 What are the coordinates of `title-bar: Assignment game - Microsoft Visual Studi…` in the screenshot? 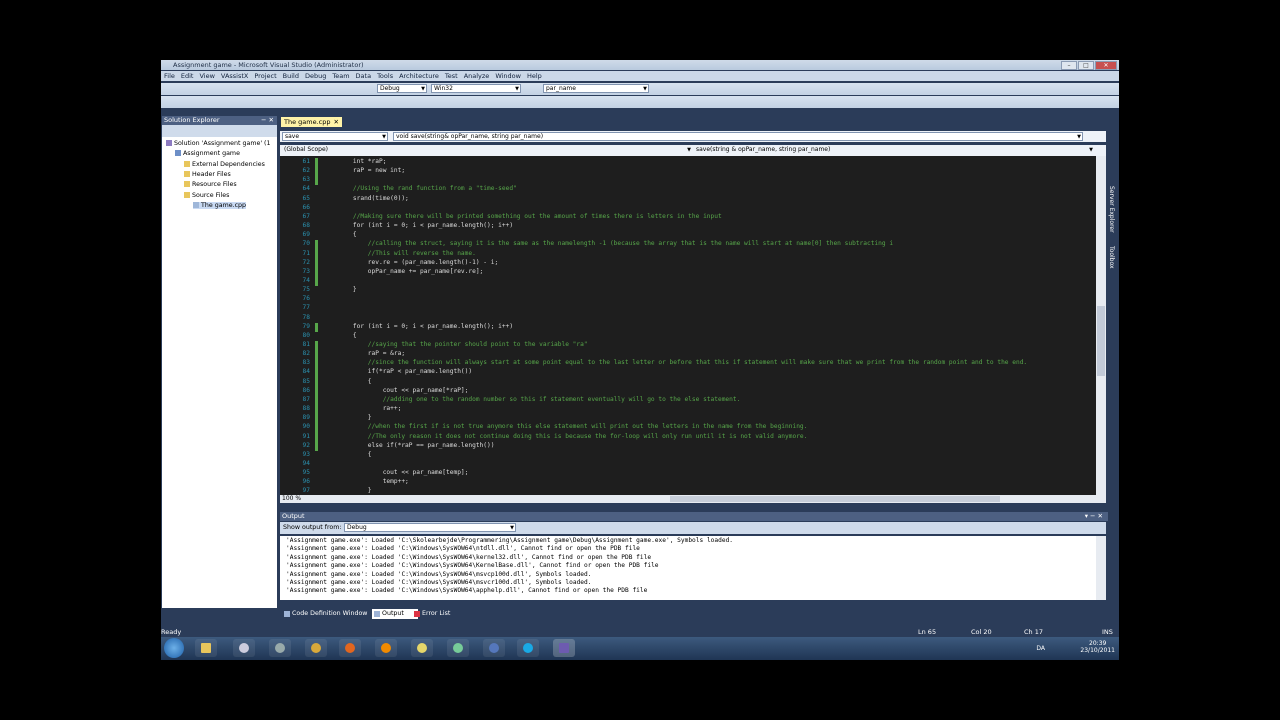 It's located at (640, 65).